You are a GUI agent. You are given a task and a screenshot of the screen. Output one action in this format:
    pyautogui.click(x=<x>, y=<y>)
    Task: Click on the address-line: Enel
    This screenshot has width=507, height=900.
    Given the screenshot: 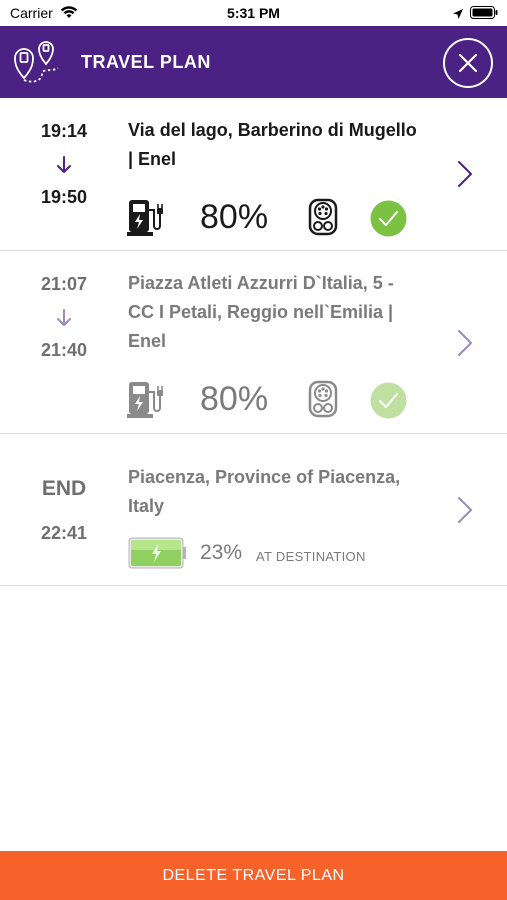 What is the action you would take?
    pyautogui.click(x=147, y=341)
    